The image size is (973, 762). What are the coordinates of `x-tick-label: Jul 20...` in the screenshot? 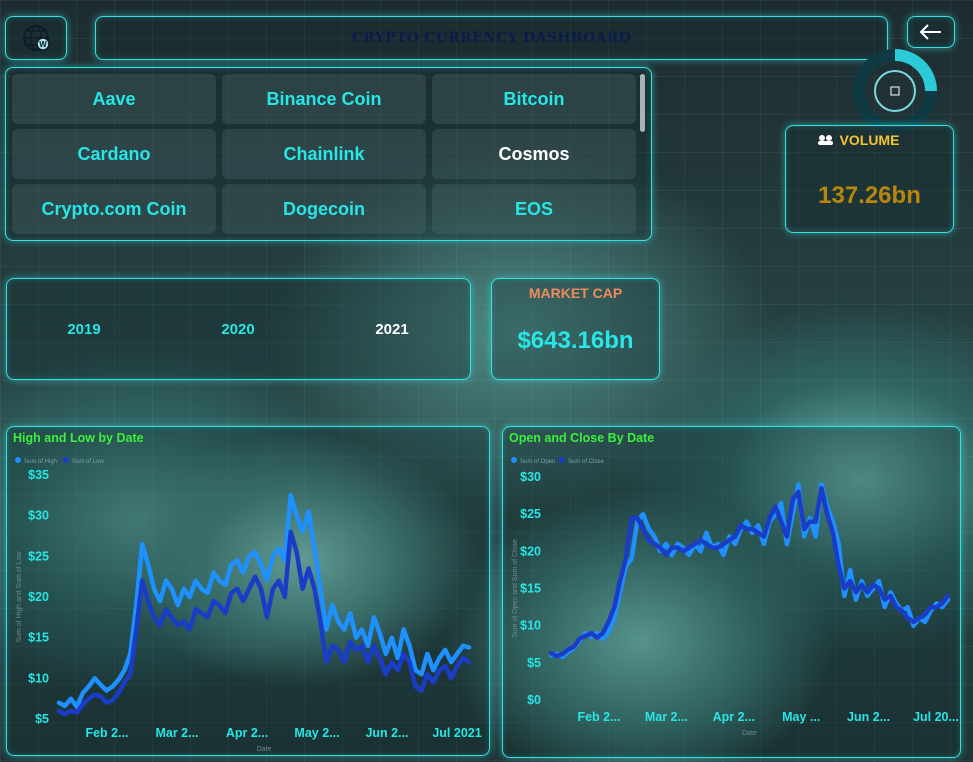 It's located at (936, 717).